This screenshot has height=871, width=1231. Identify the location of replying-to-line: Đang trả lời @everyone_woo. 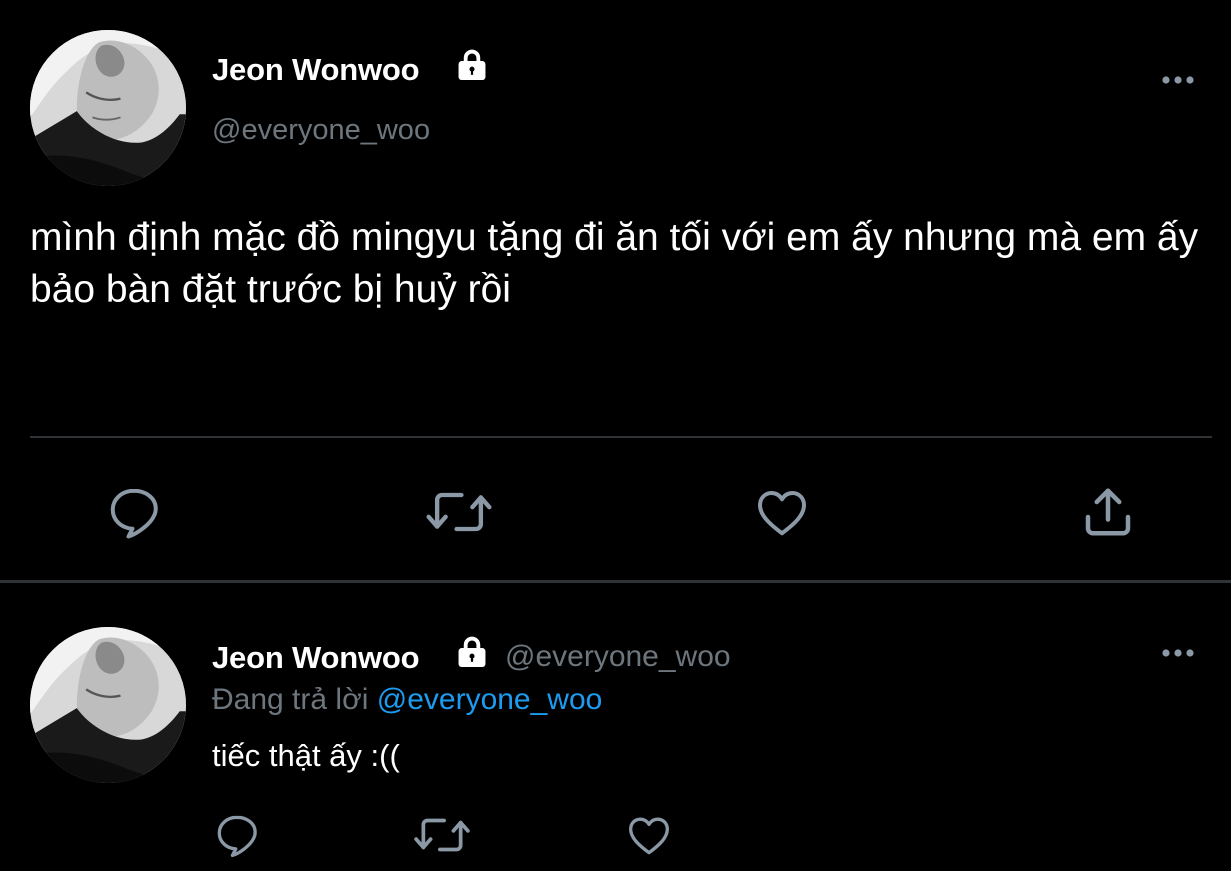
(407, 700).